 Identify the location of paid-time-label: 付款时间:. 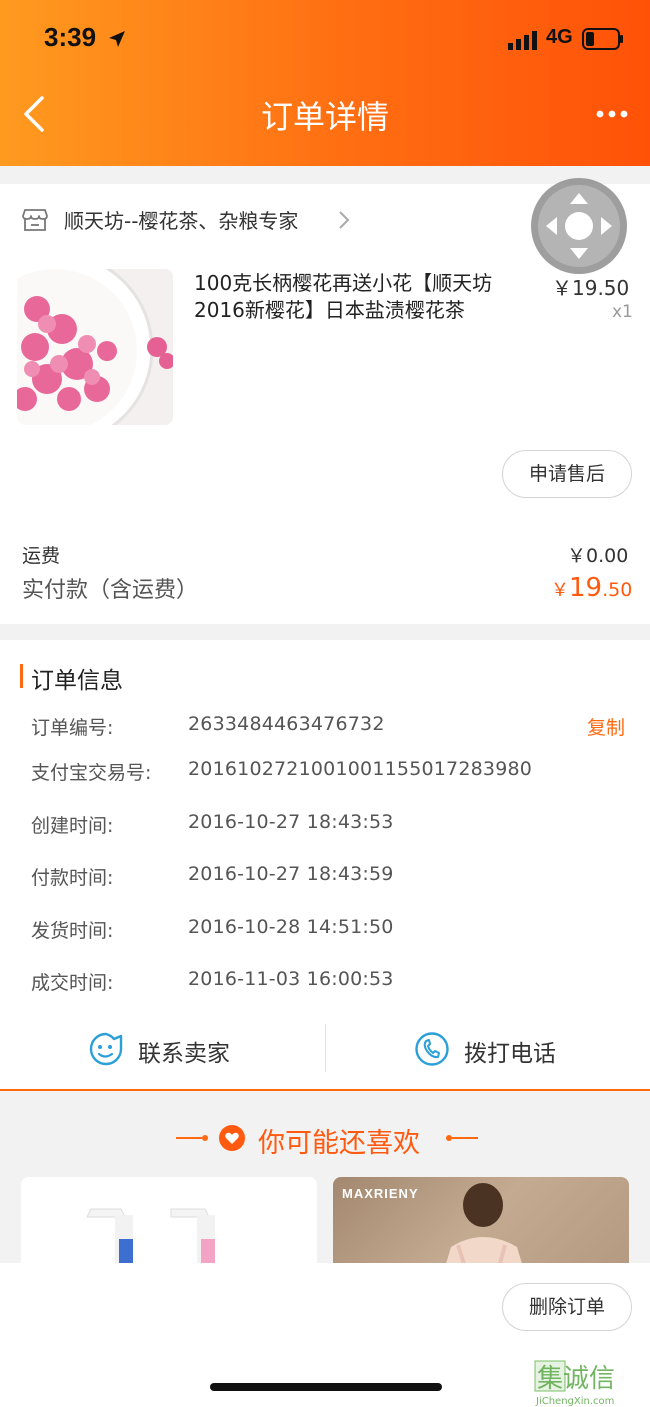
(72, 878).